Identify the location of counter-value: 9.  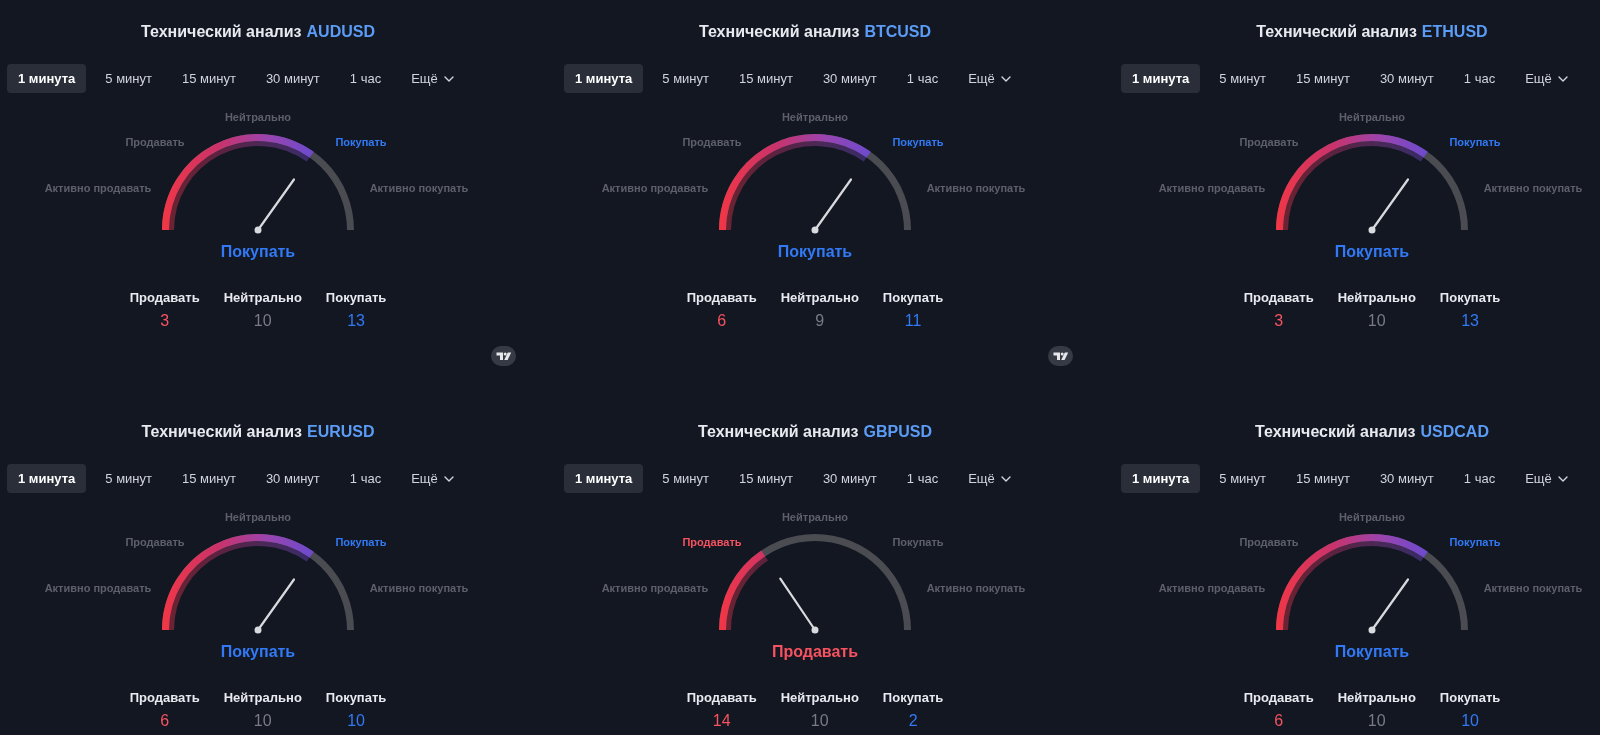
(820, 321).